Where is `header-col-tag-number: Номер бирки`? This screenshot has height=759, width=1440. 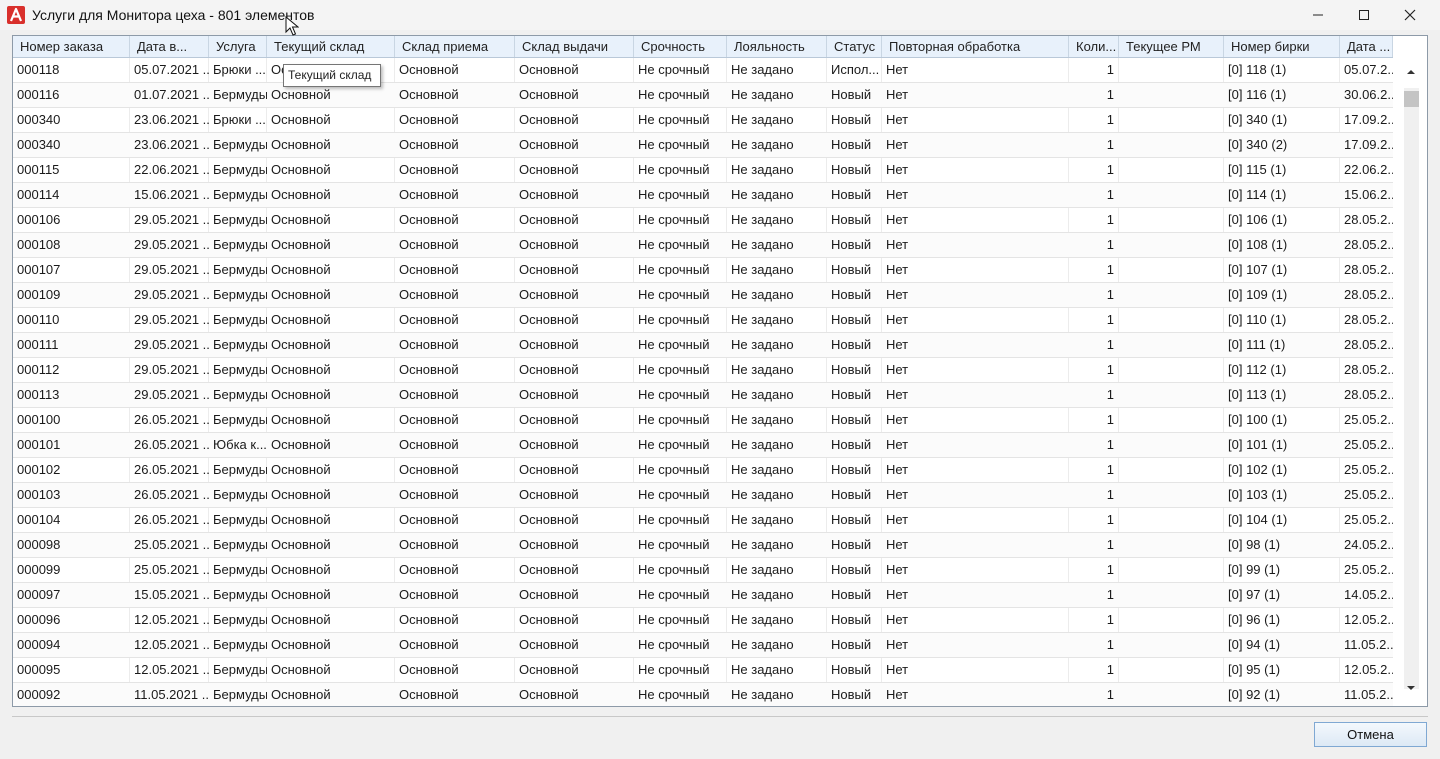
header-col-tag-number: Номер бирки is located at coordinates (1282, 46).